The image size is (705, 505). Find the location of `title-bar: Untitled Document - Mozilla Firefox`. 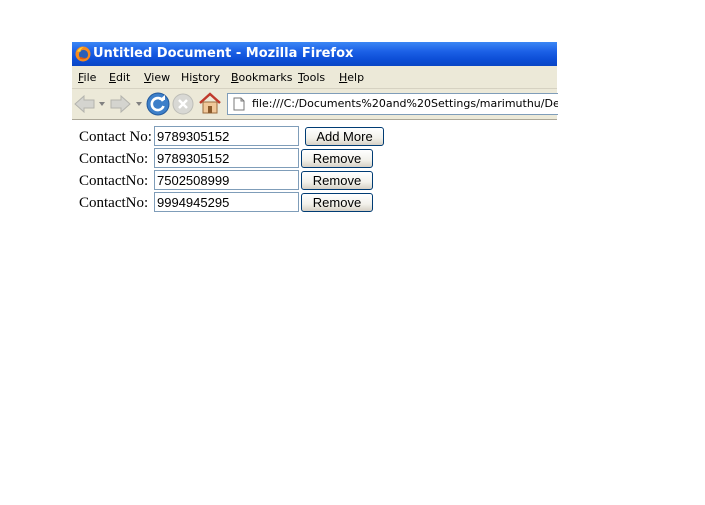

title-bar: Untitled Document - Mozilla Firefox is located at coordinates (314, 54).